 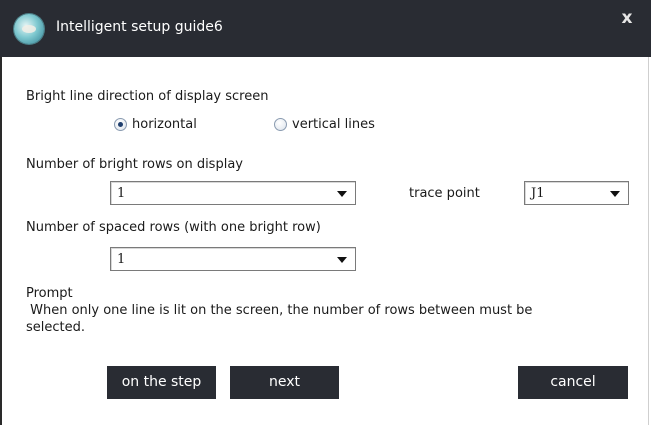 I want to click on trace-point-value: J1, so click(x=538, y=193).